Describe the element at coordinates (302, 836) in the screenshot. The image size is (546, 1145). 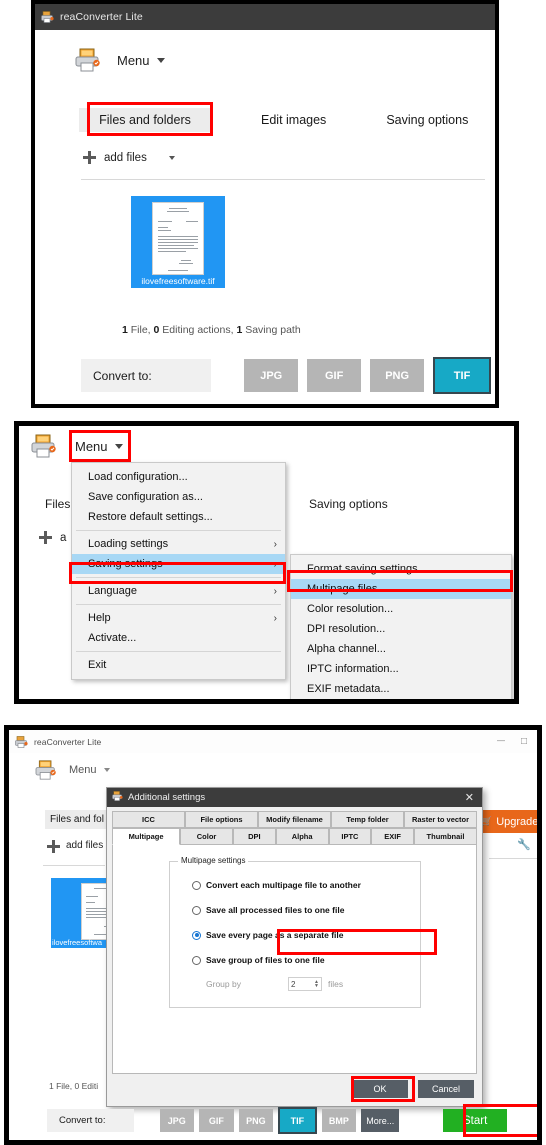
I see `dialog-tab-alpha: Alpha` at that location.